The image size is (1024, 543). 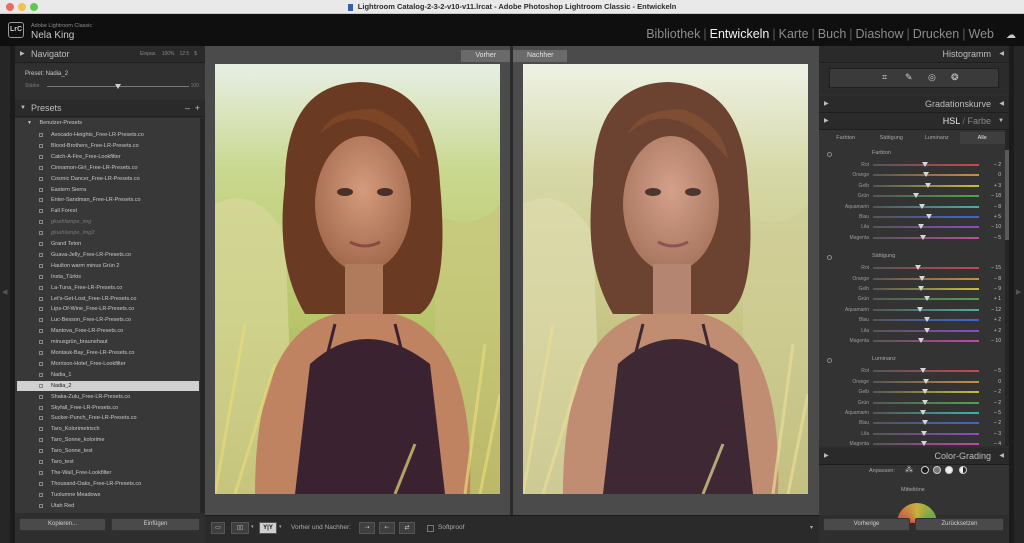 What do you see at coordinates (195, 54) in the screenshot?
I see `zoom-option: $` at bounding box center [195, 54].